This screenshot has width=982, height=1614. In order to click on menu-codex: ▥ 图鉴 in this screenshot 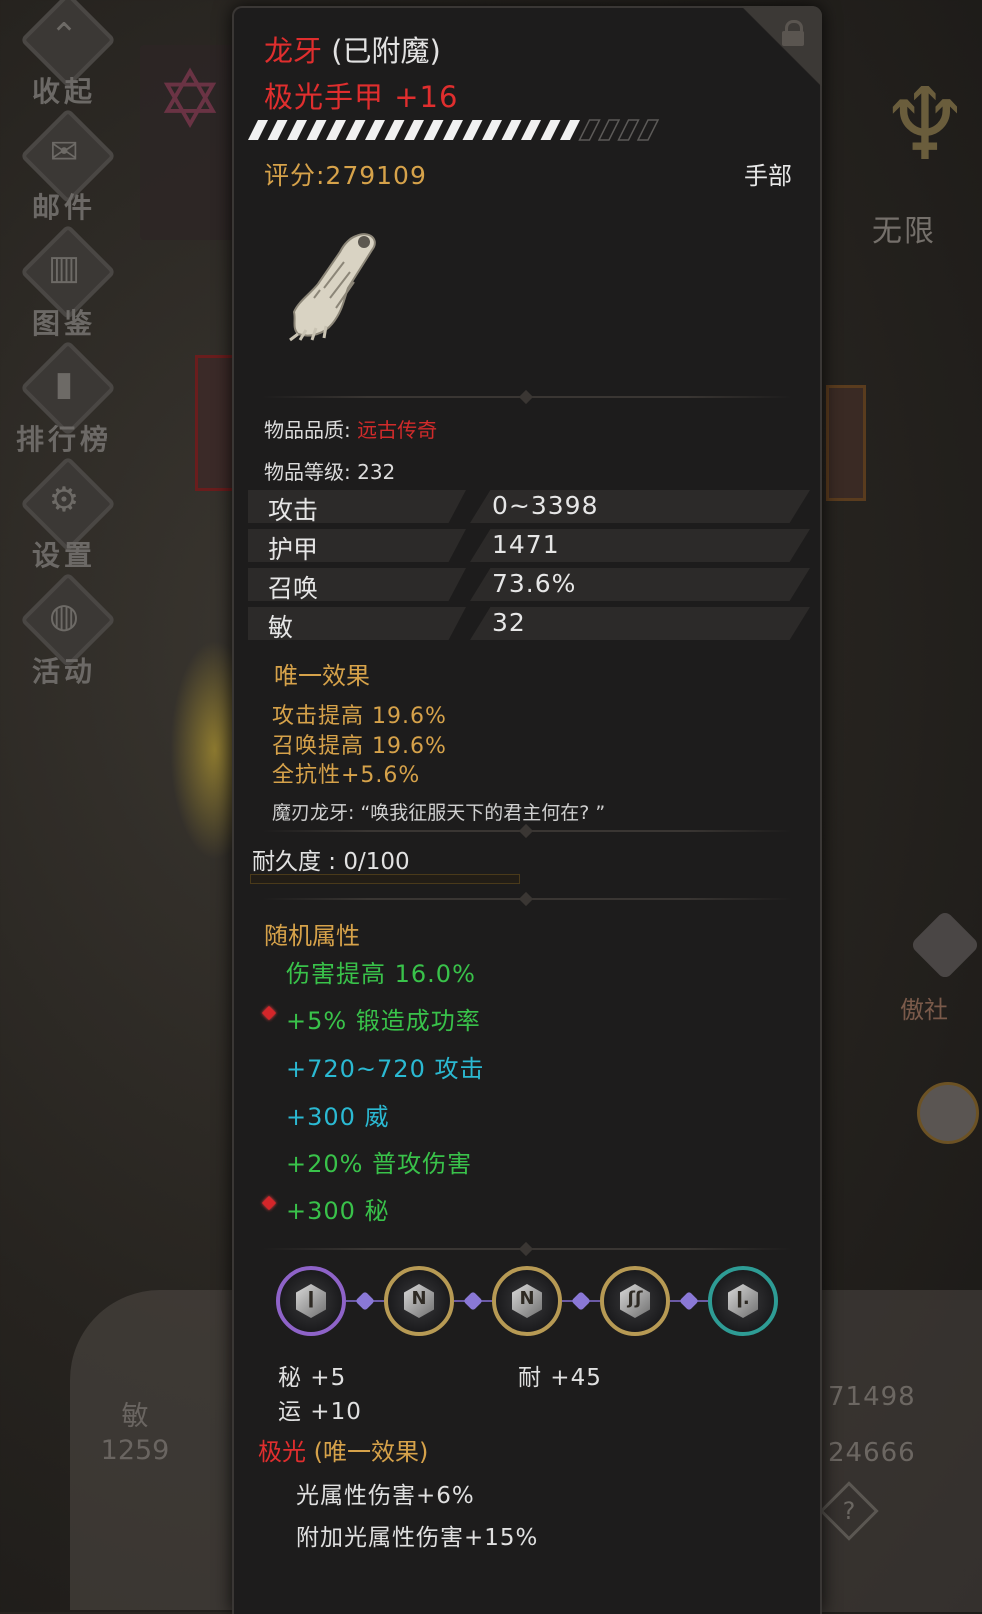, I will do `click(64, 281)`.